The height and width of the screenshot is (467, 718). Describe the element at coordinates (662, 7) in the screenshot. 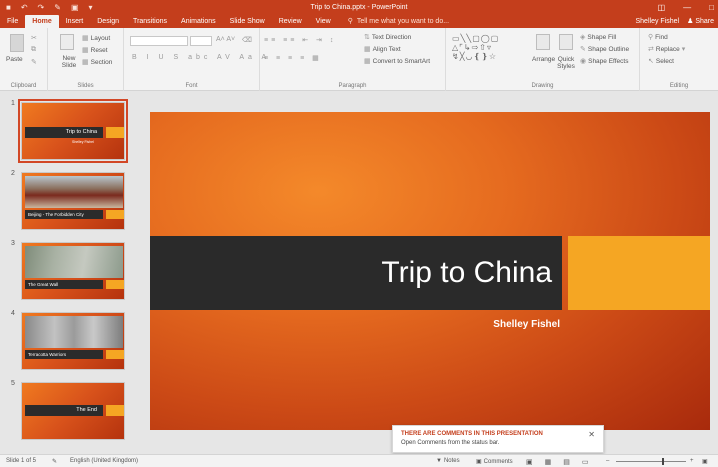

I see `ribbon-display-options-icon: ◫` at that location.